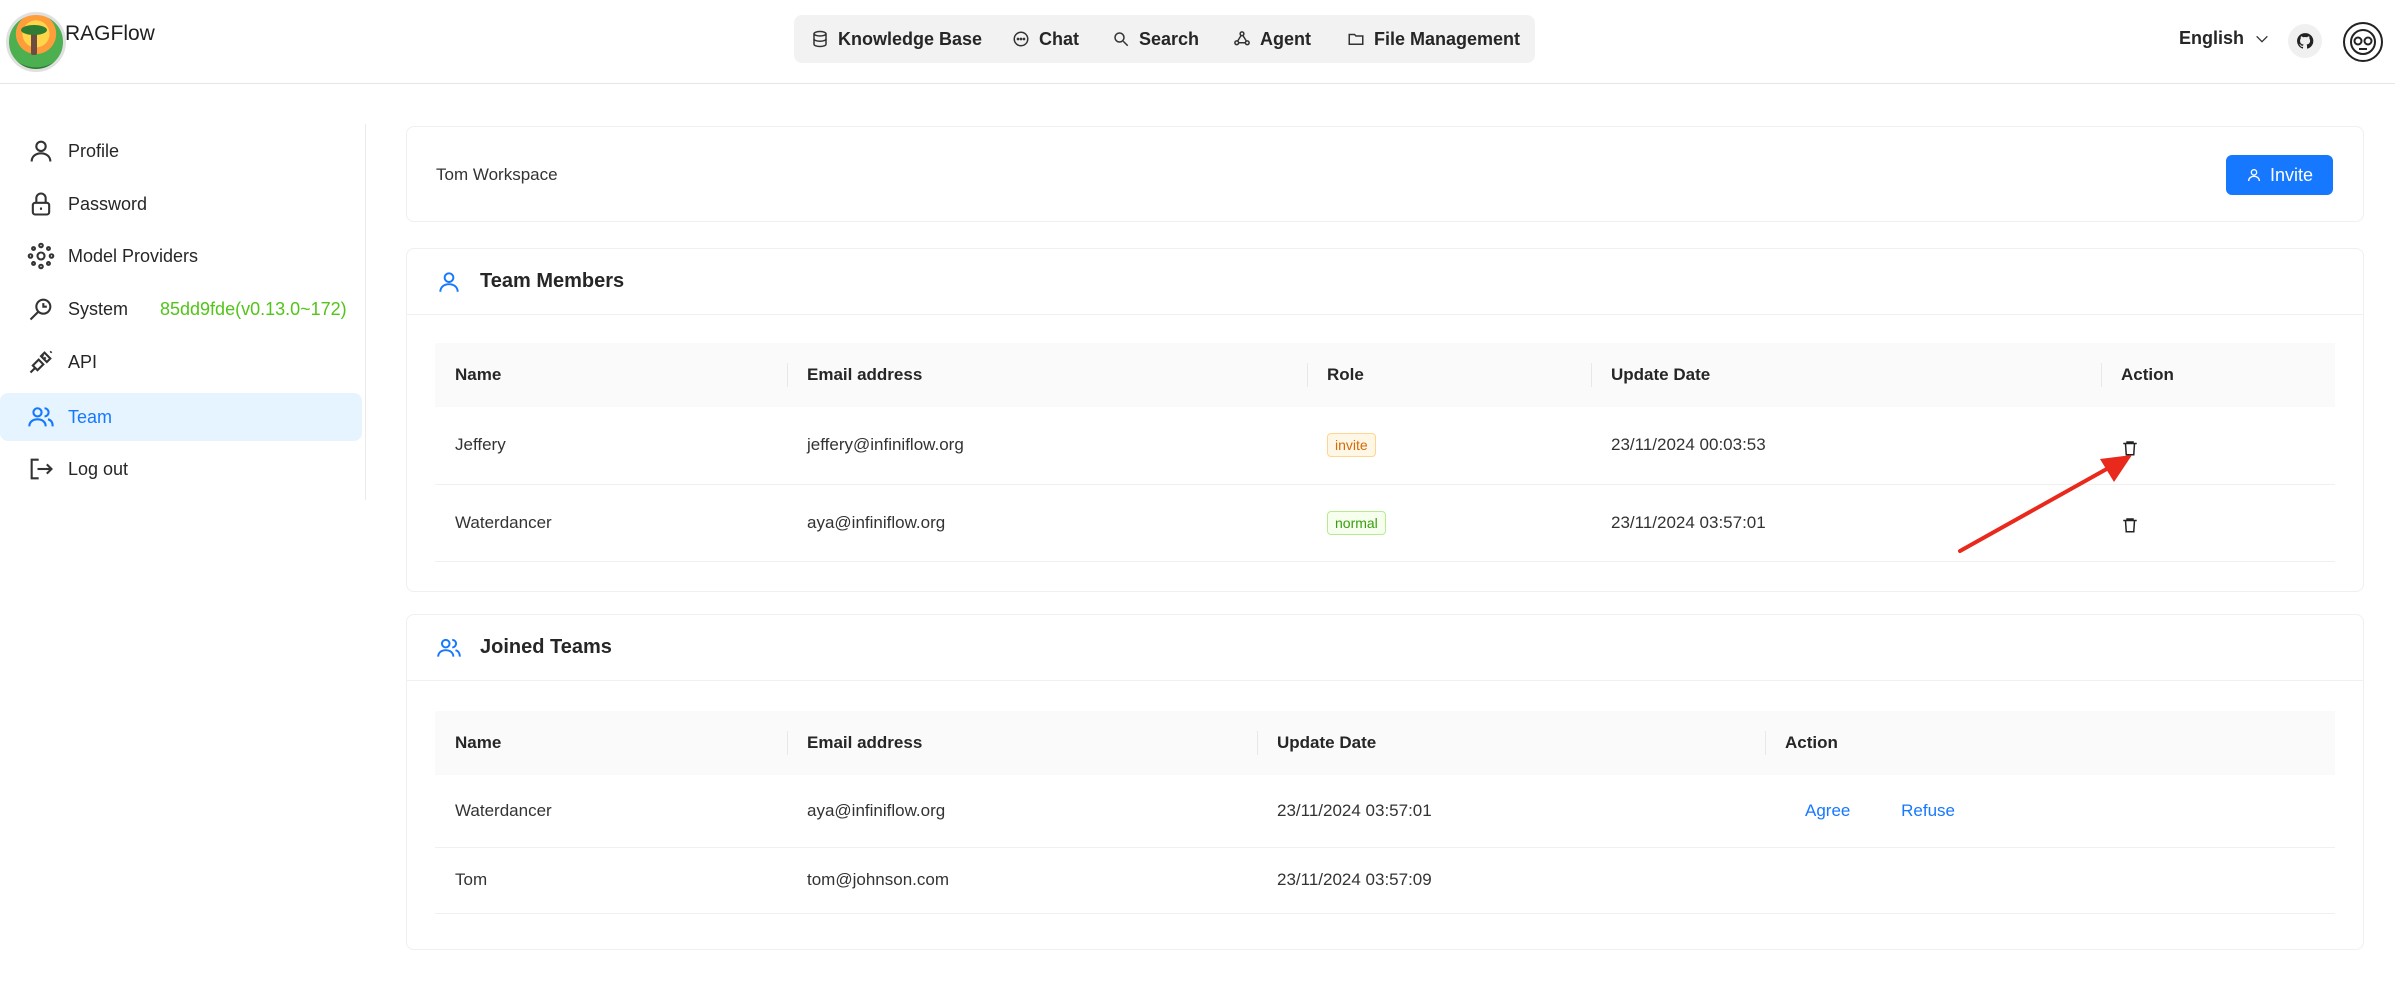 The height and width of the screenshot is (1008, 2395). What do you see at coordinates (41, 362) in the screenshot?
I see `api-icon` at bounding box center [41, 362].